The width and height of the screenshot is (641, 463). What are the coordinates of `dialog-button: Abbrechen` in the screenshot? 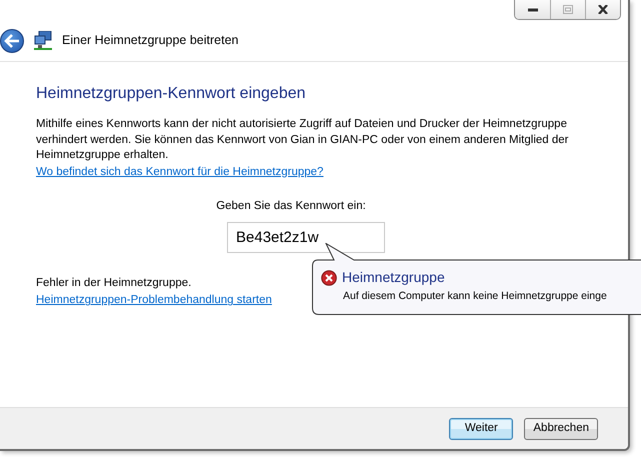 It's located at (561, 429).